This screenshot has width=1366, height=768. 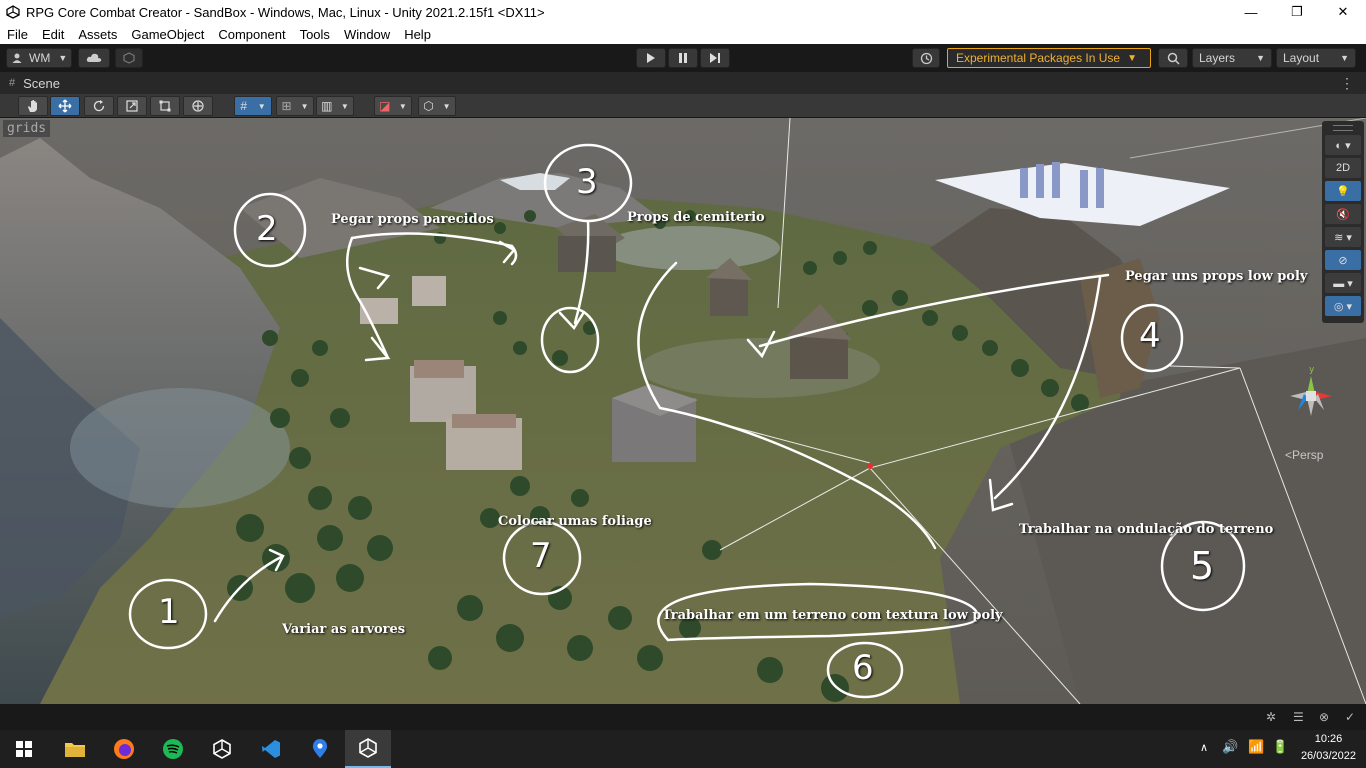 What do you see at coordinates (1308, 455) in the screenshot?
I see `persp-label: Persp` at bounding box center [1308, 455].